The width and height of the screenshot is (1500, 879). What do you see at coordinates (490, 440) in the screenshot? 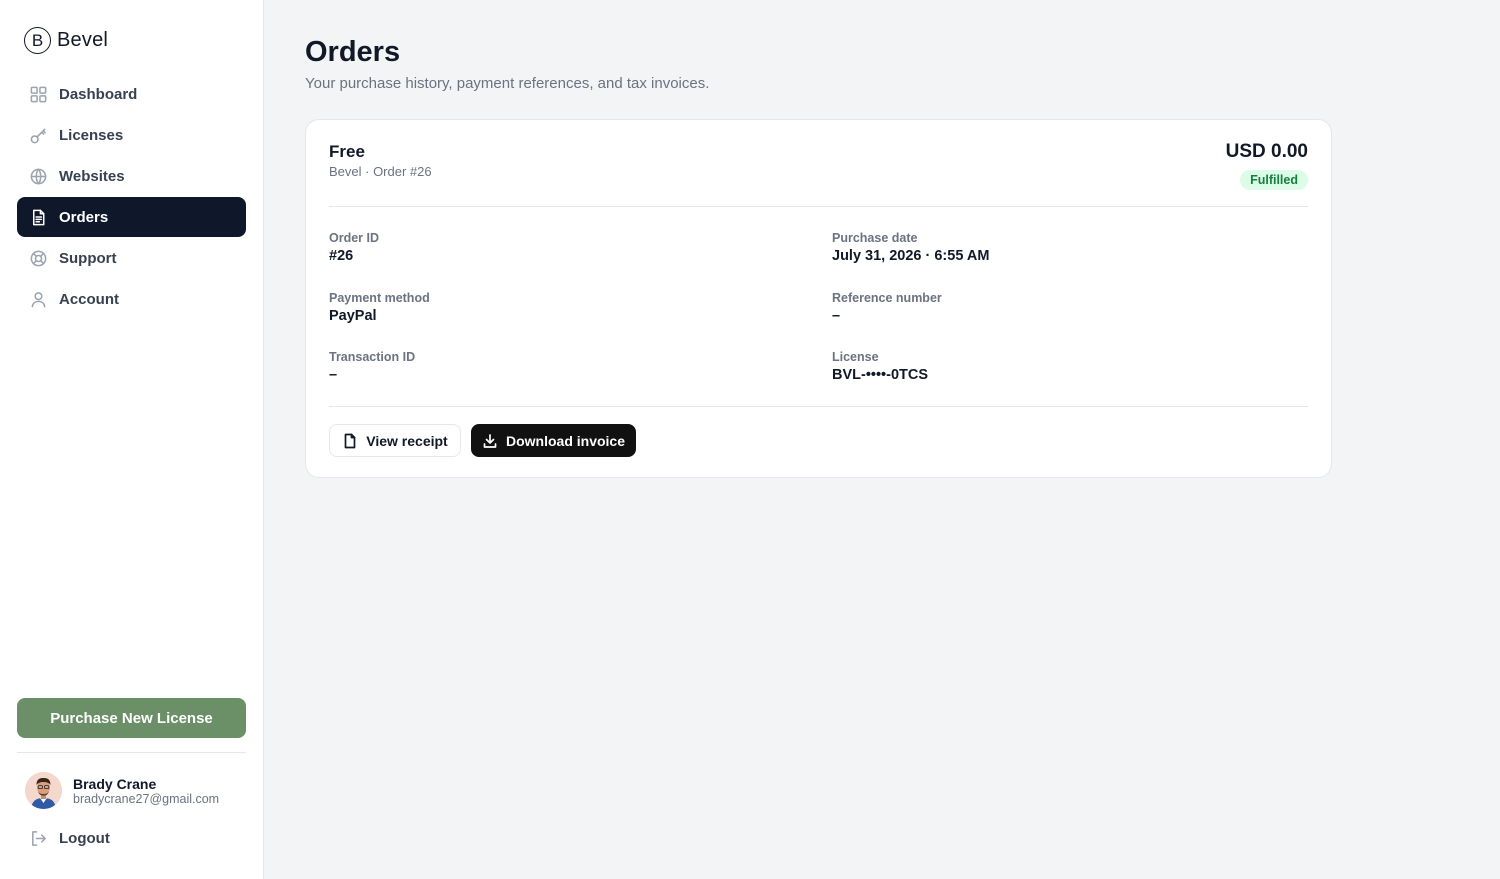
I see `download-icon` at bounding box center [490, 440].